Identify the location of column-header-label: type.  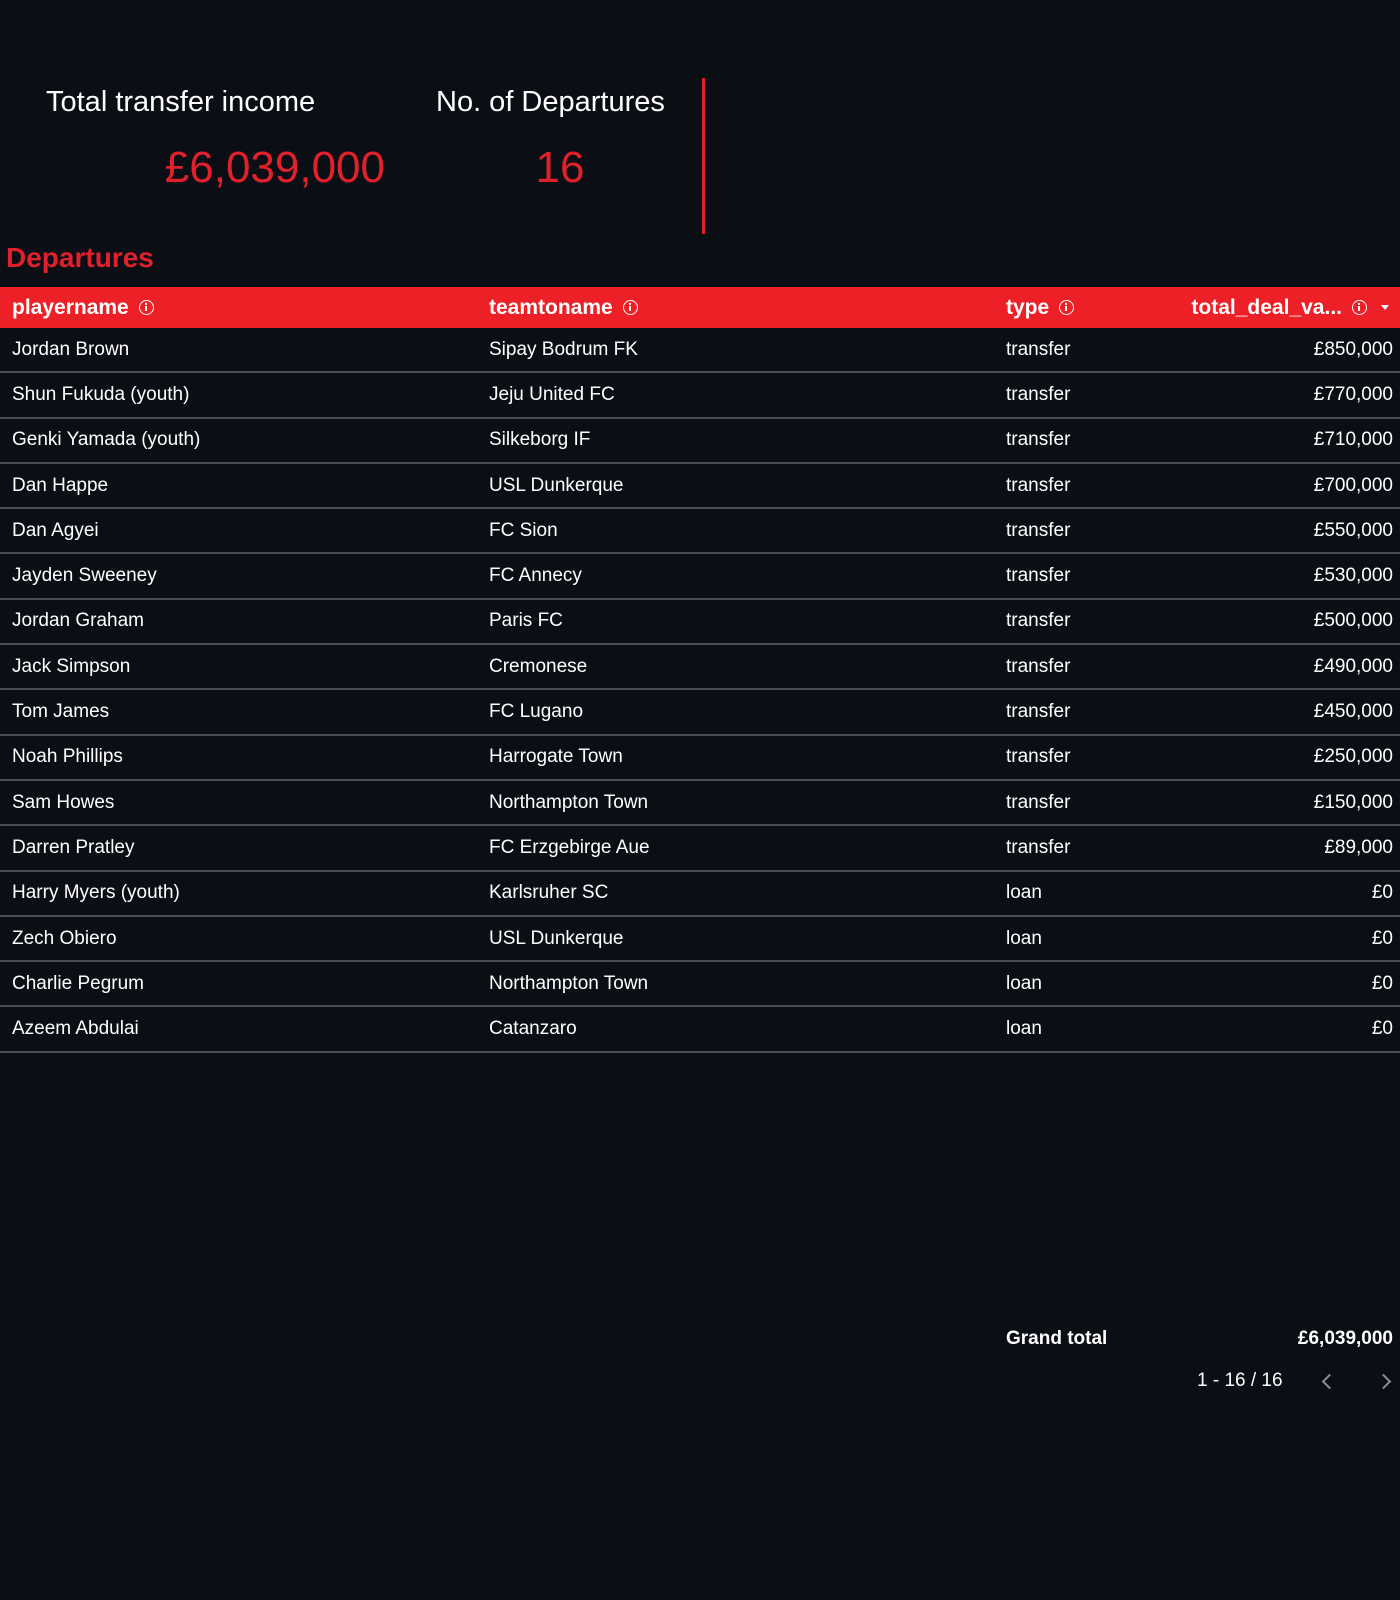
(1028, 307).